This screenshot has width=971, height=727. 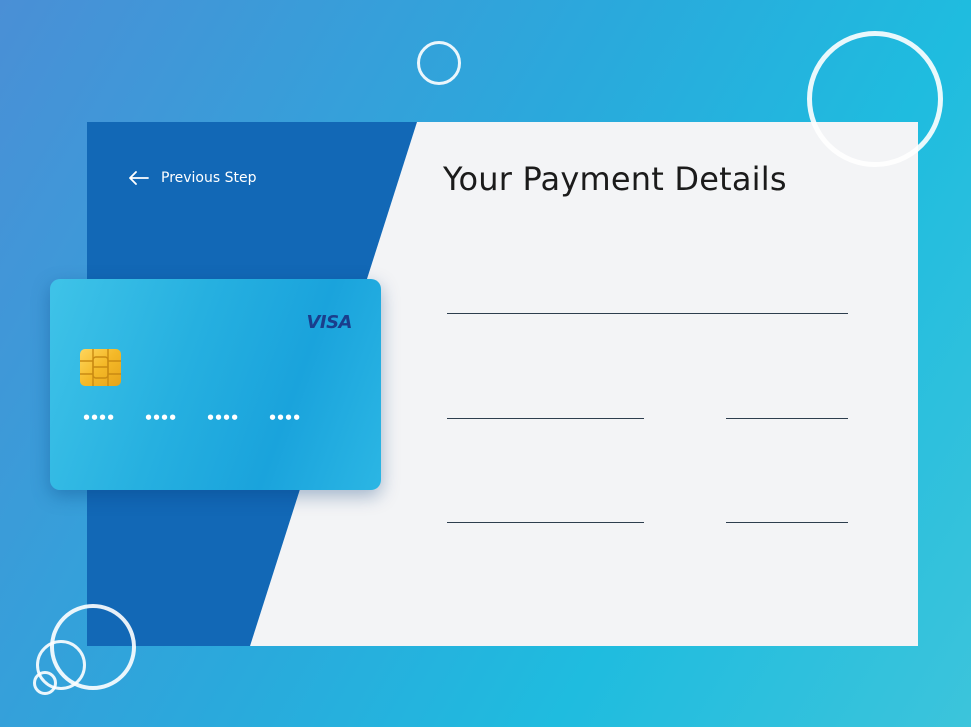 What do you see at coordinates (209, 178) in the screenshot?
I see `previous-step-label: Previous Step` at bounding box center [209, 178].